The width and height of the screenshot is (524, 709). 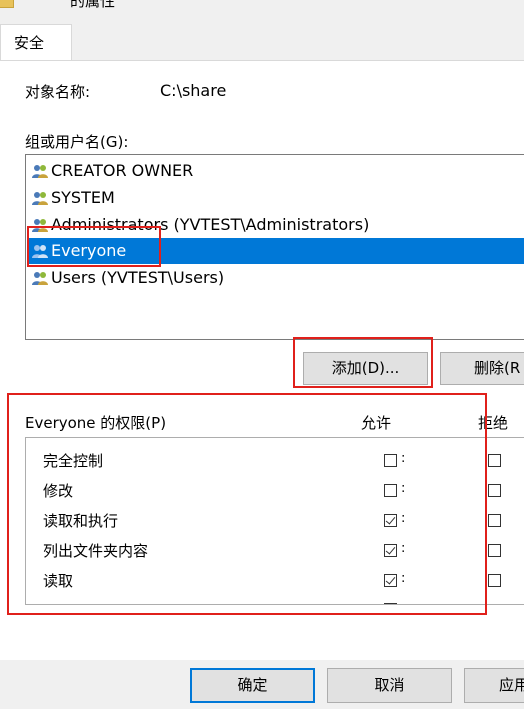 I want to click on apply-button: 应用, so click(x=494, y=685).